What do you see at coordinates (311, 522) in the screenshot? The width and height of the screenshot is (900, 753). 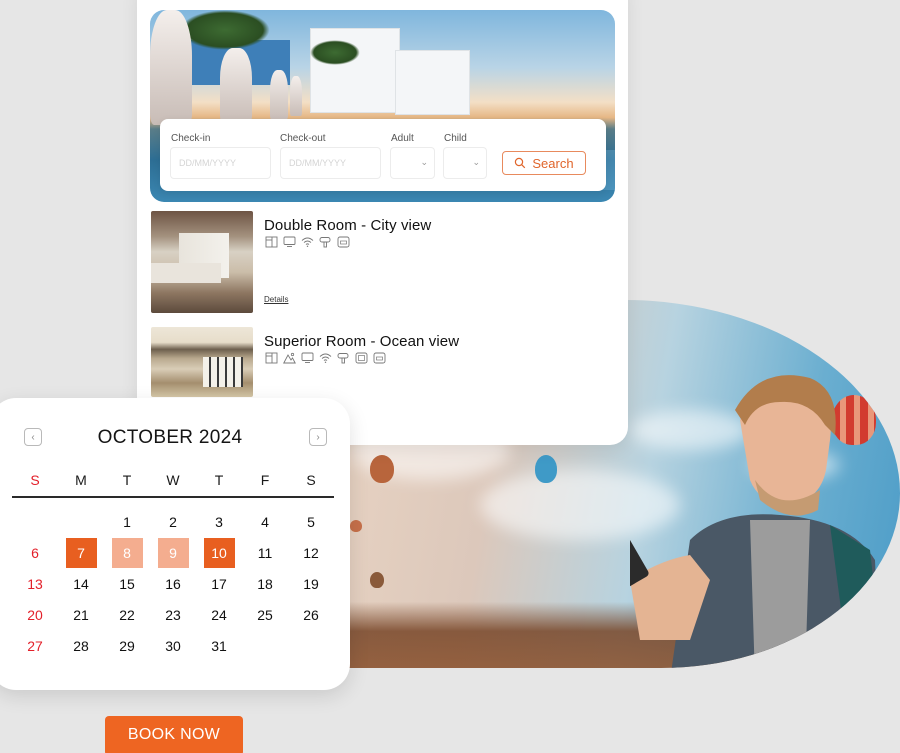 I see `calendar-day: 5` at bounding box center [311, 522].